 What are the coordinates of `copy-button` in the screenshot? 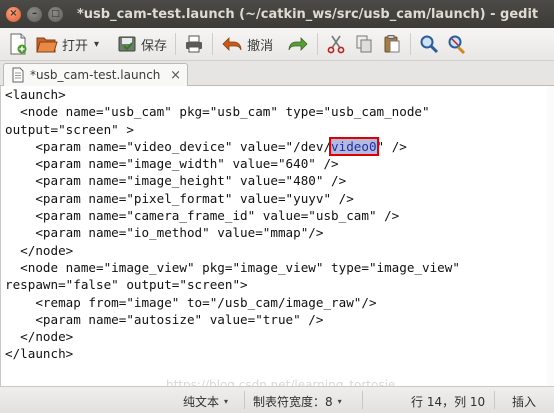 It's located at (364, 44).